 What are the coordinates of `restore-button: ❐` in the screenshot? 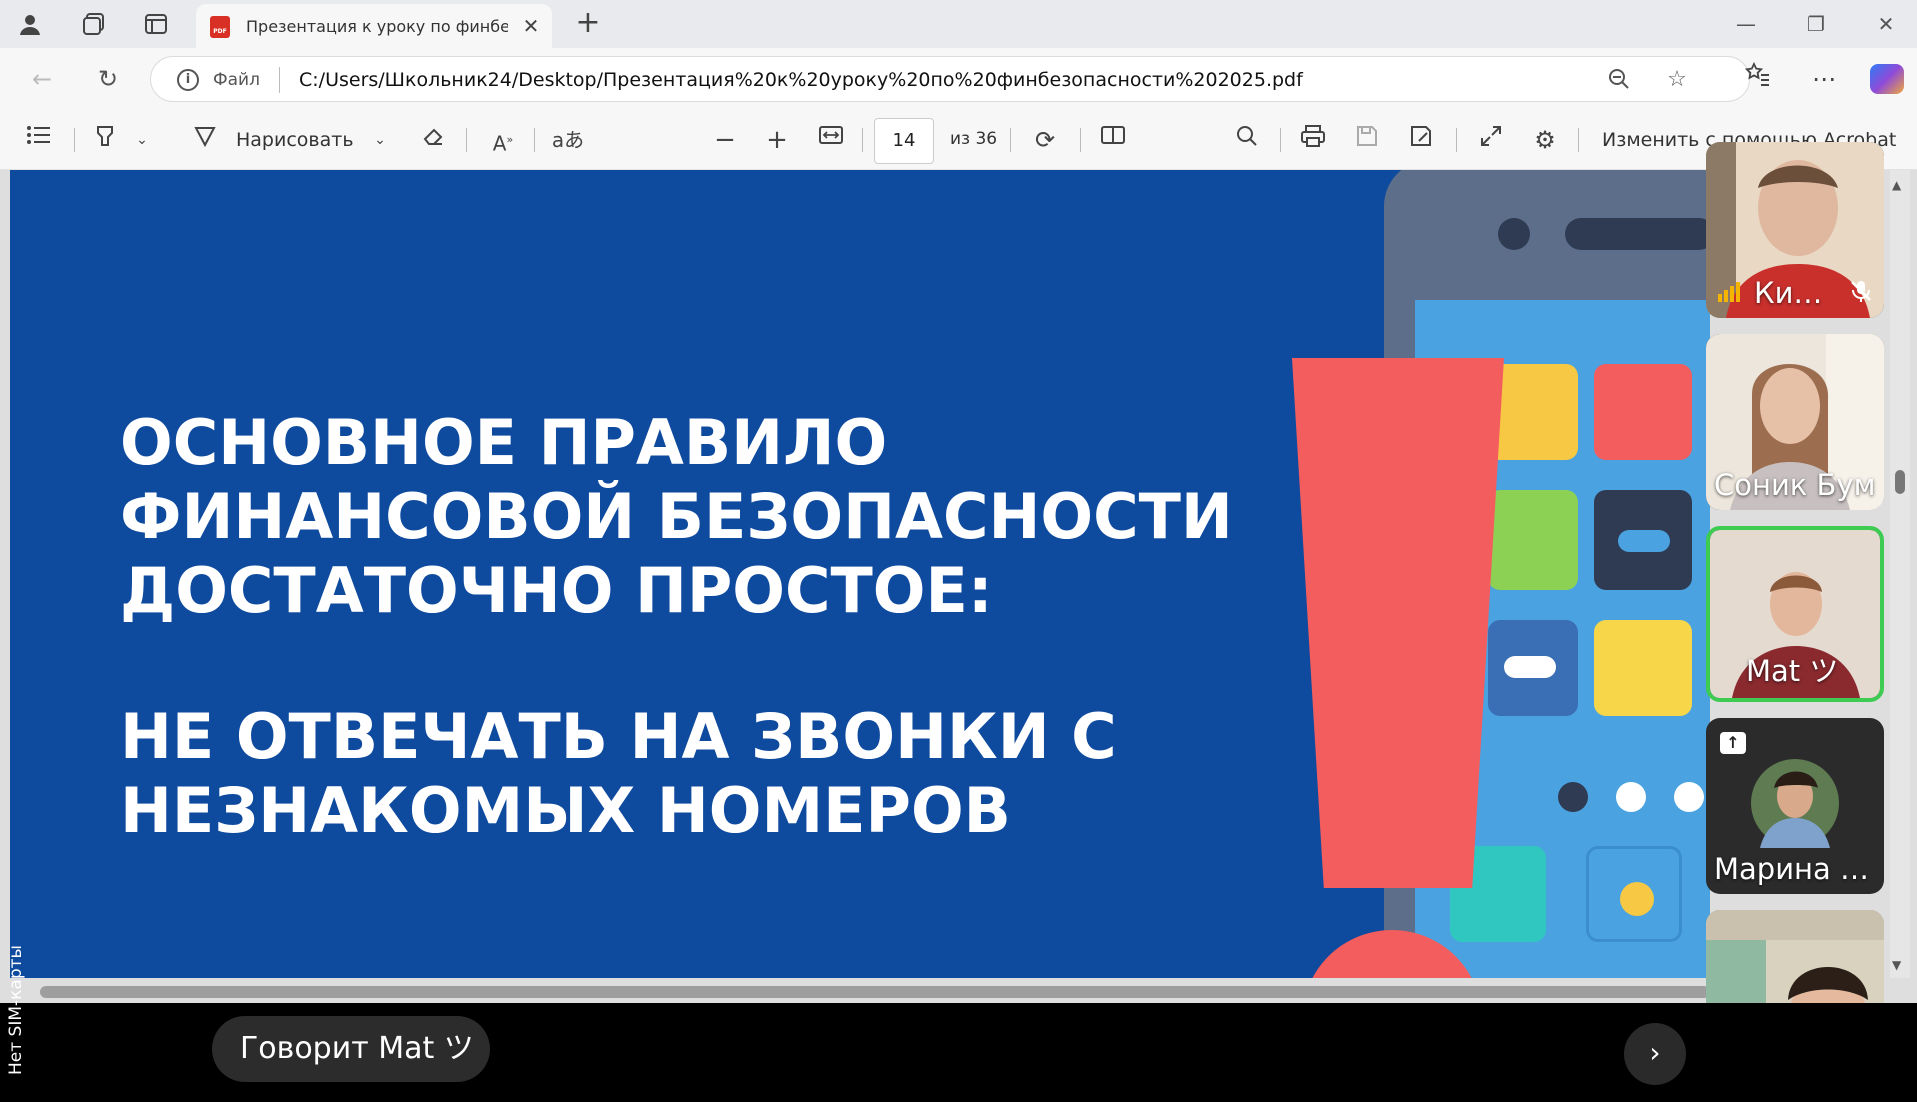 It's located at (1816, 24).